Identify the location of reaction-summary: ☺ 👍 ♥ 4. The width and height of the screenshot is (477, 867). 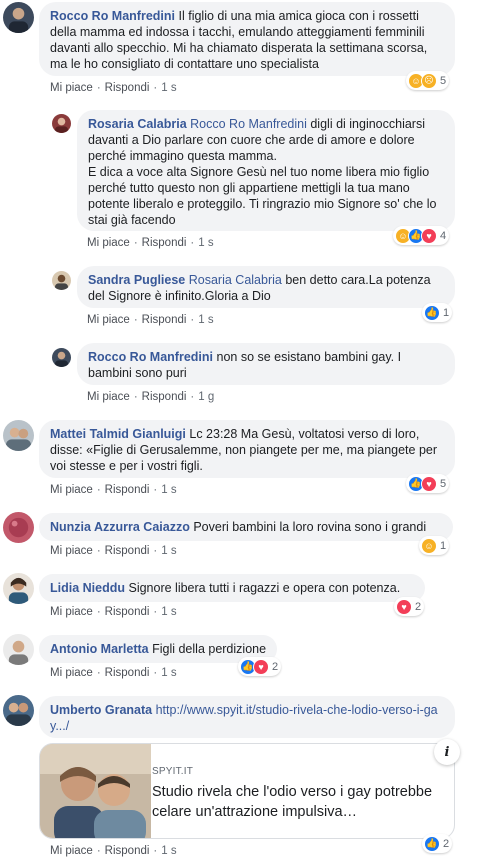
(421, 235).